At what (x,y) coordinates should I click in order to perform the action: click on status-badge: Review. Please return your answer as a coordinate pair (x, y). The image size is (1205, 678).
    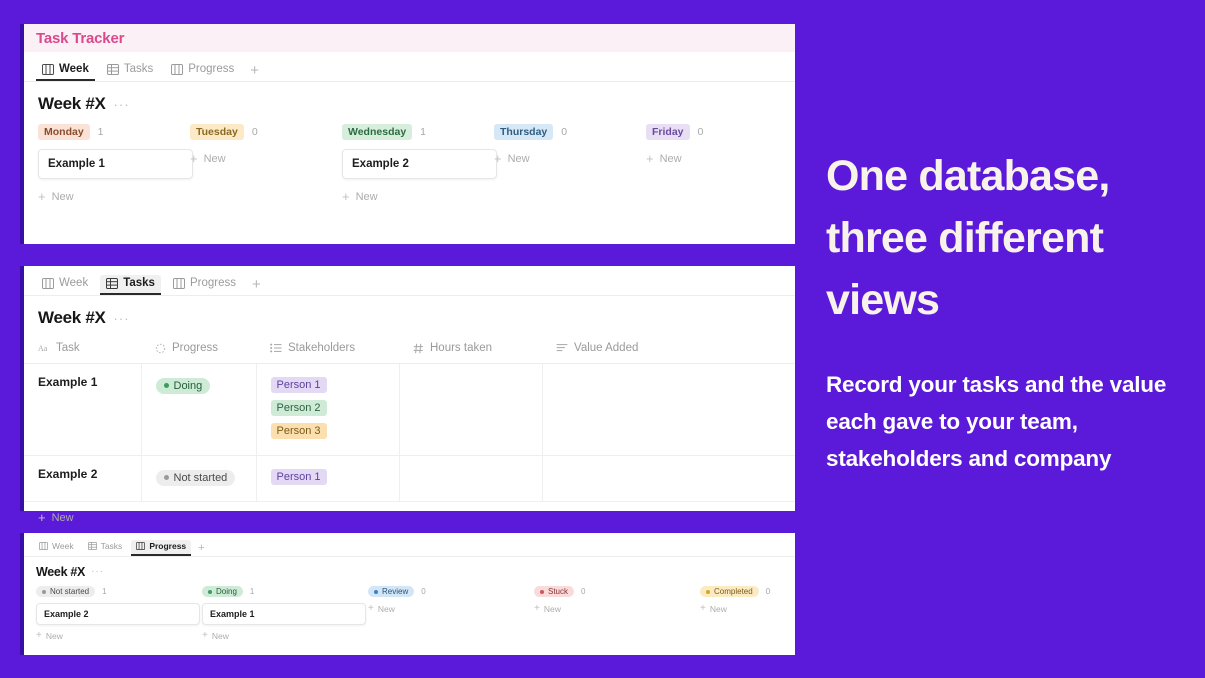
    Looking at the image, I should click on (391, 591).